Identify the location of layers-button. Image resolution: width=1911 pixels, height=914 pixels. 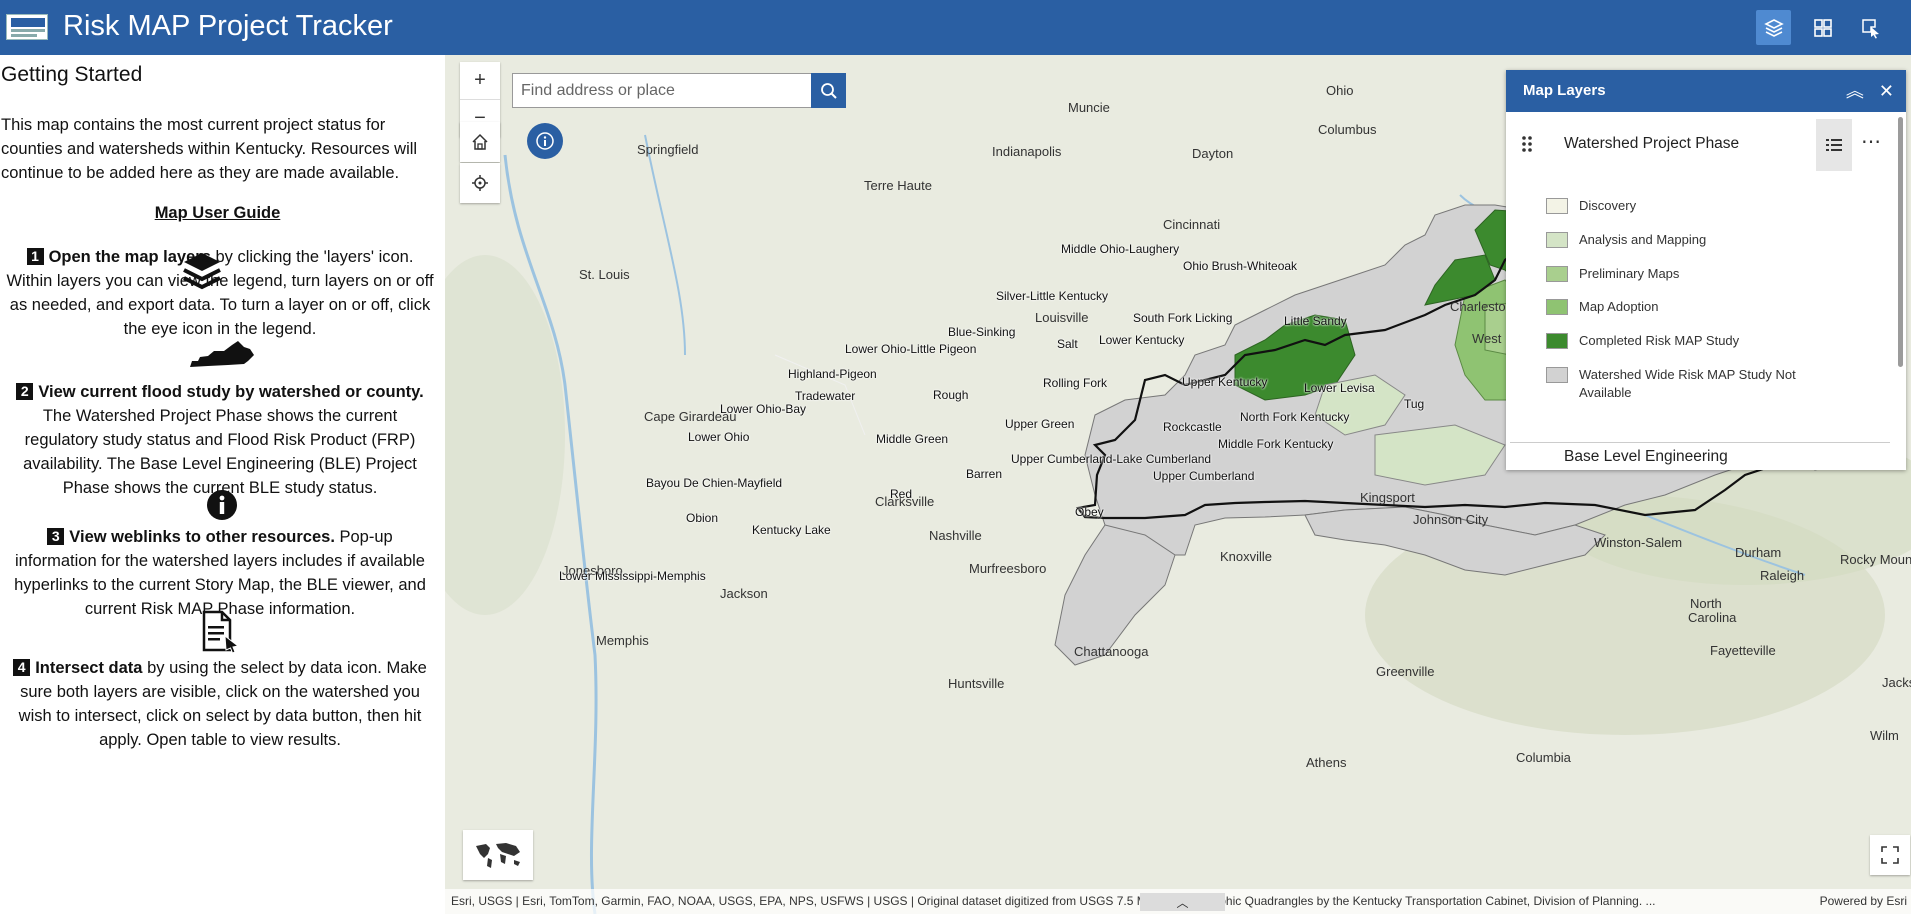
(1773, 27).